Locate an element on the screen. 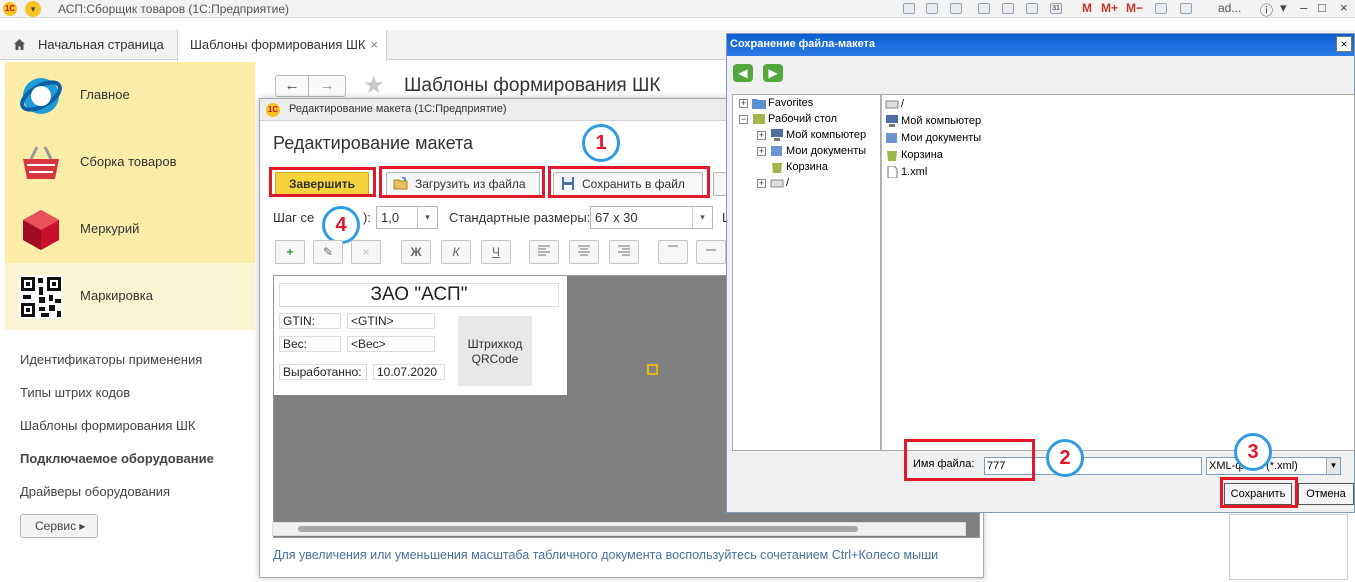 The width and height of the screenshot is (1355, 582). tree-item-desktop: − Рабочий стол is located at coordinates (788, 119).